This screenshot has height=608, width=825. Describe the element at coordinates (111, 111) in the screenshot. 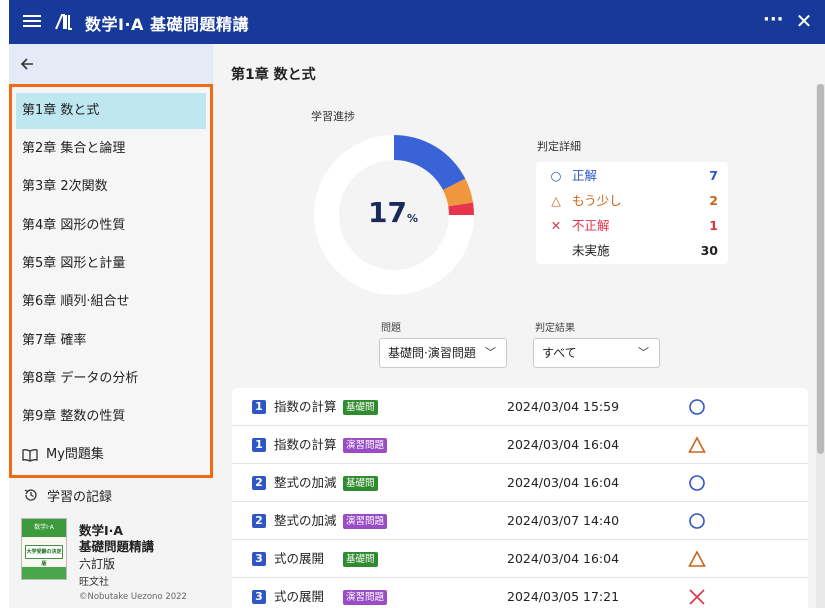

I see `chapter-item-1: 第1章 数と式` at that location.